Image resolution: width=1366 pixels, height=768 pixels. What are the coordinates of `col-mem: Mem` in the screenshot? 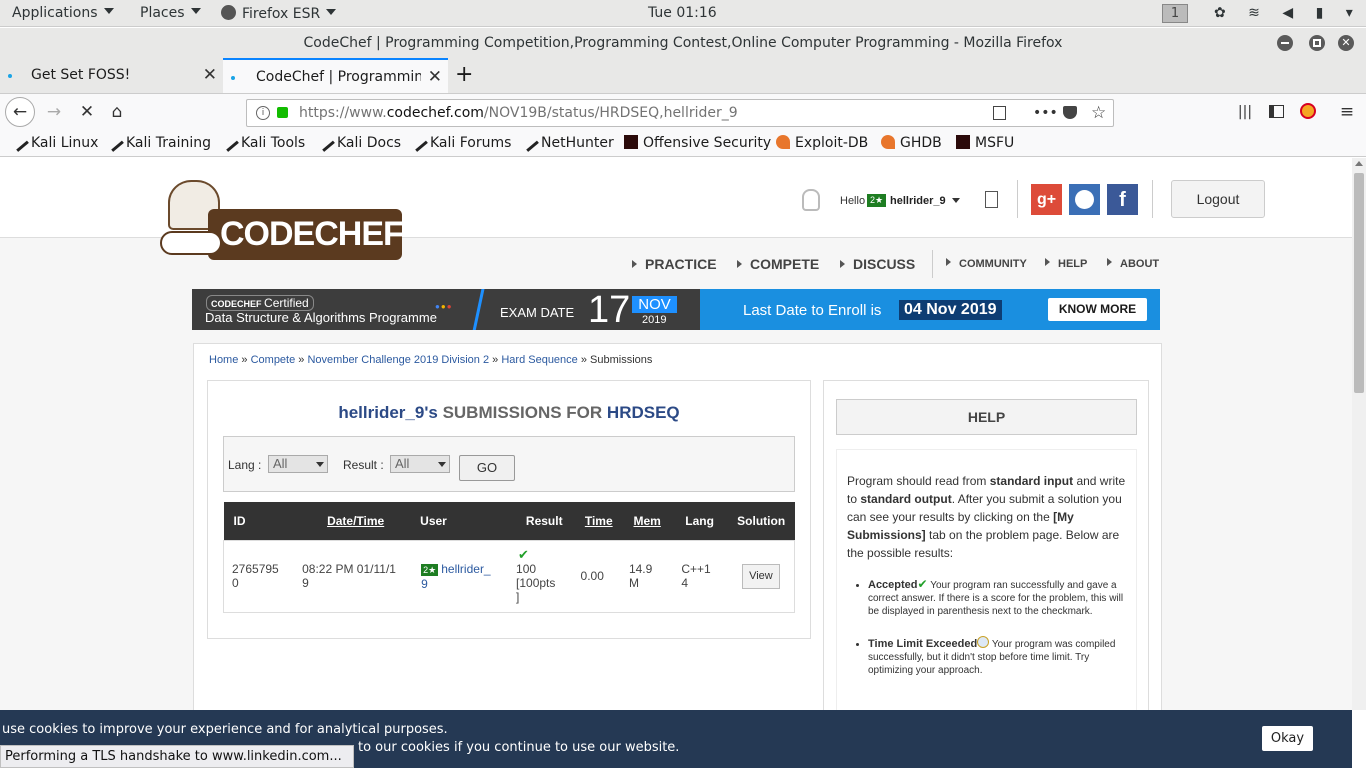 It's located at (647, 521).